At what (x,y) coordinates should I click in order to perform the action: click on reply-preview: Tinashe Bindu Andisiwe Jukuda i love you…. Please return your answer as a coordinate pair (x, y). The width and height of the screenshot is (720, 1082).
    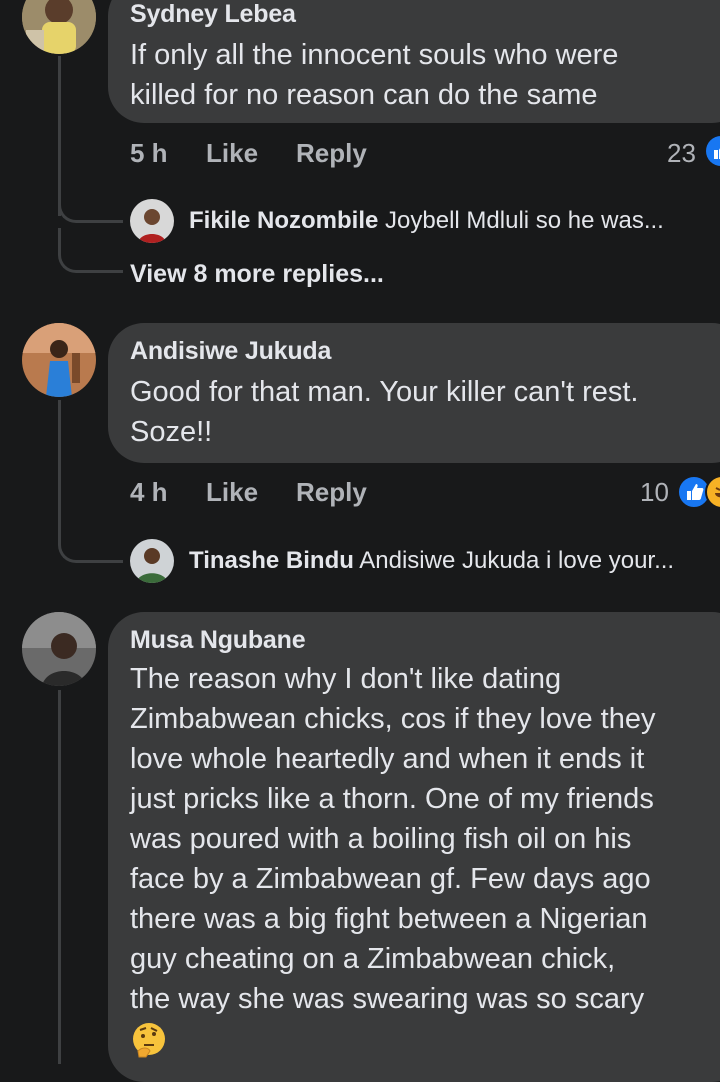
    Looking at the image, I should click on (454, 561).